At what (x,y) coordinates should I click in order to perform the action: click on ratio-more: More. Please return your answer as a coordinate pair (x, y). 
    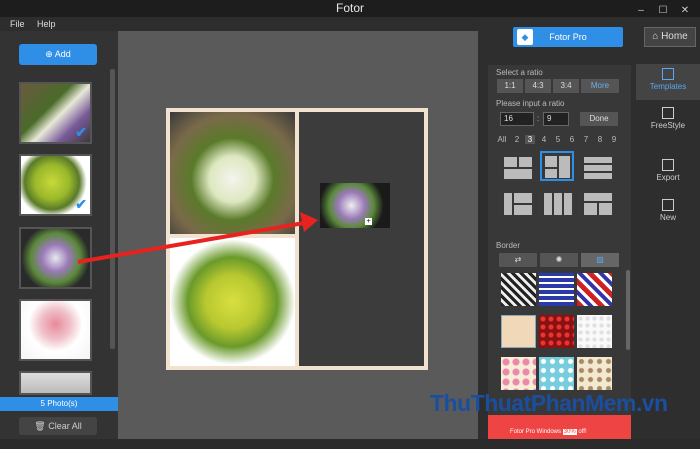
    Looking at the image, I should click on (600, 86).